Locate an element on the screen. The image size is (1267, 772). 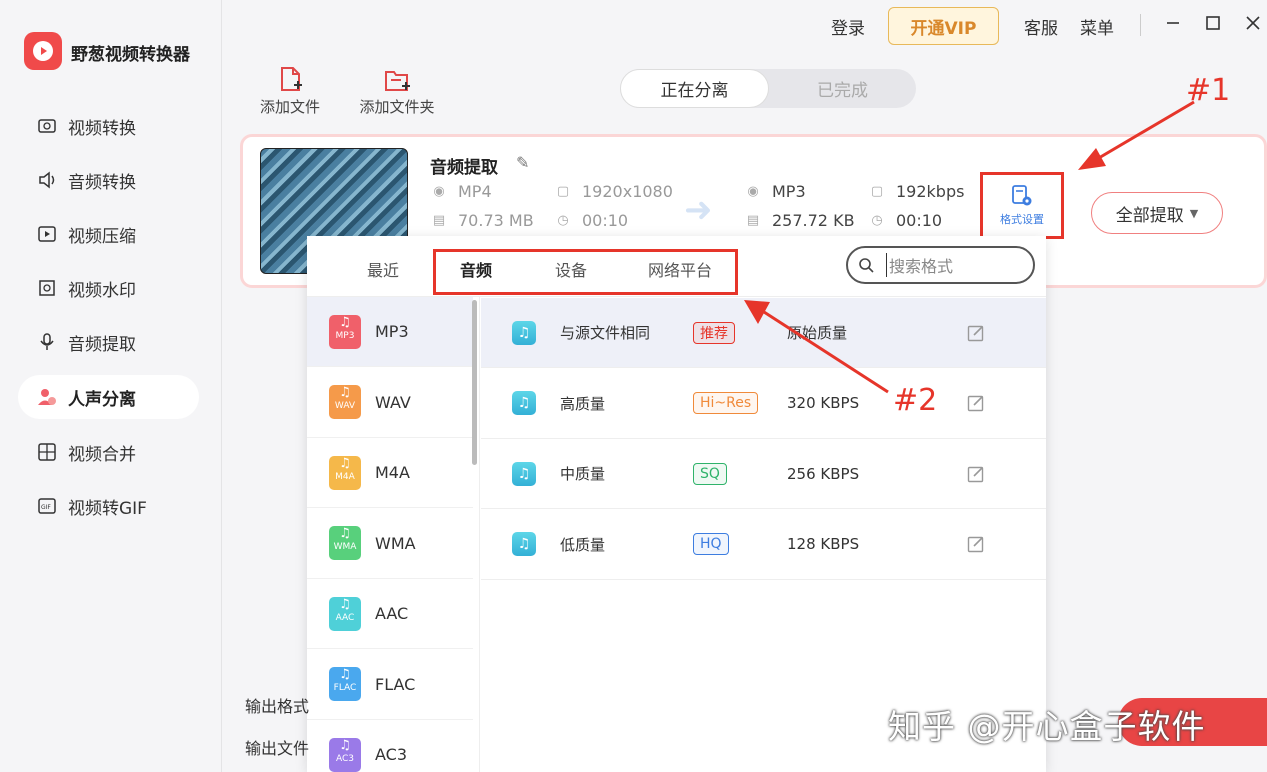
sidebar-item-5: 人声分离 is located at coordinates (108, 397).